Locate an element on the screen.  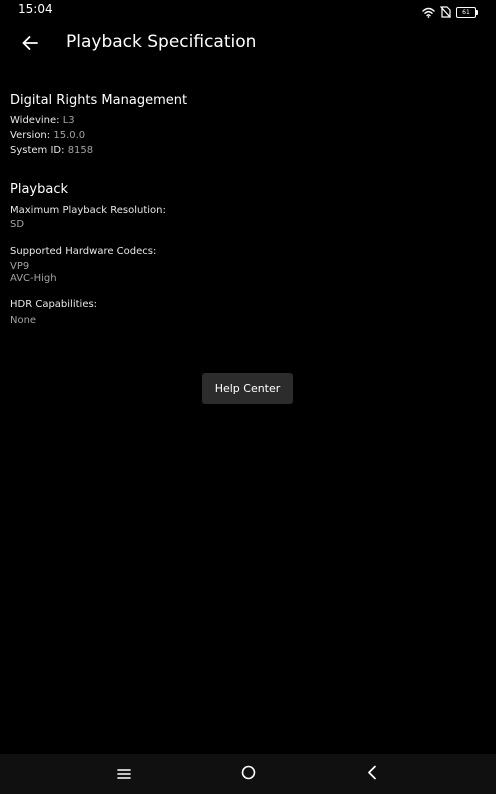
status-icons: 61 is located at coordinates (450, 12).